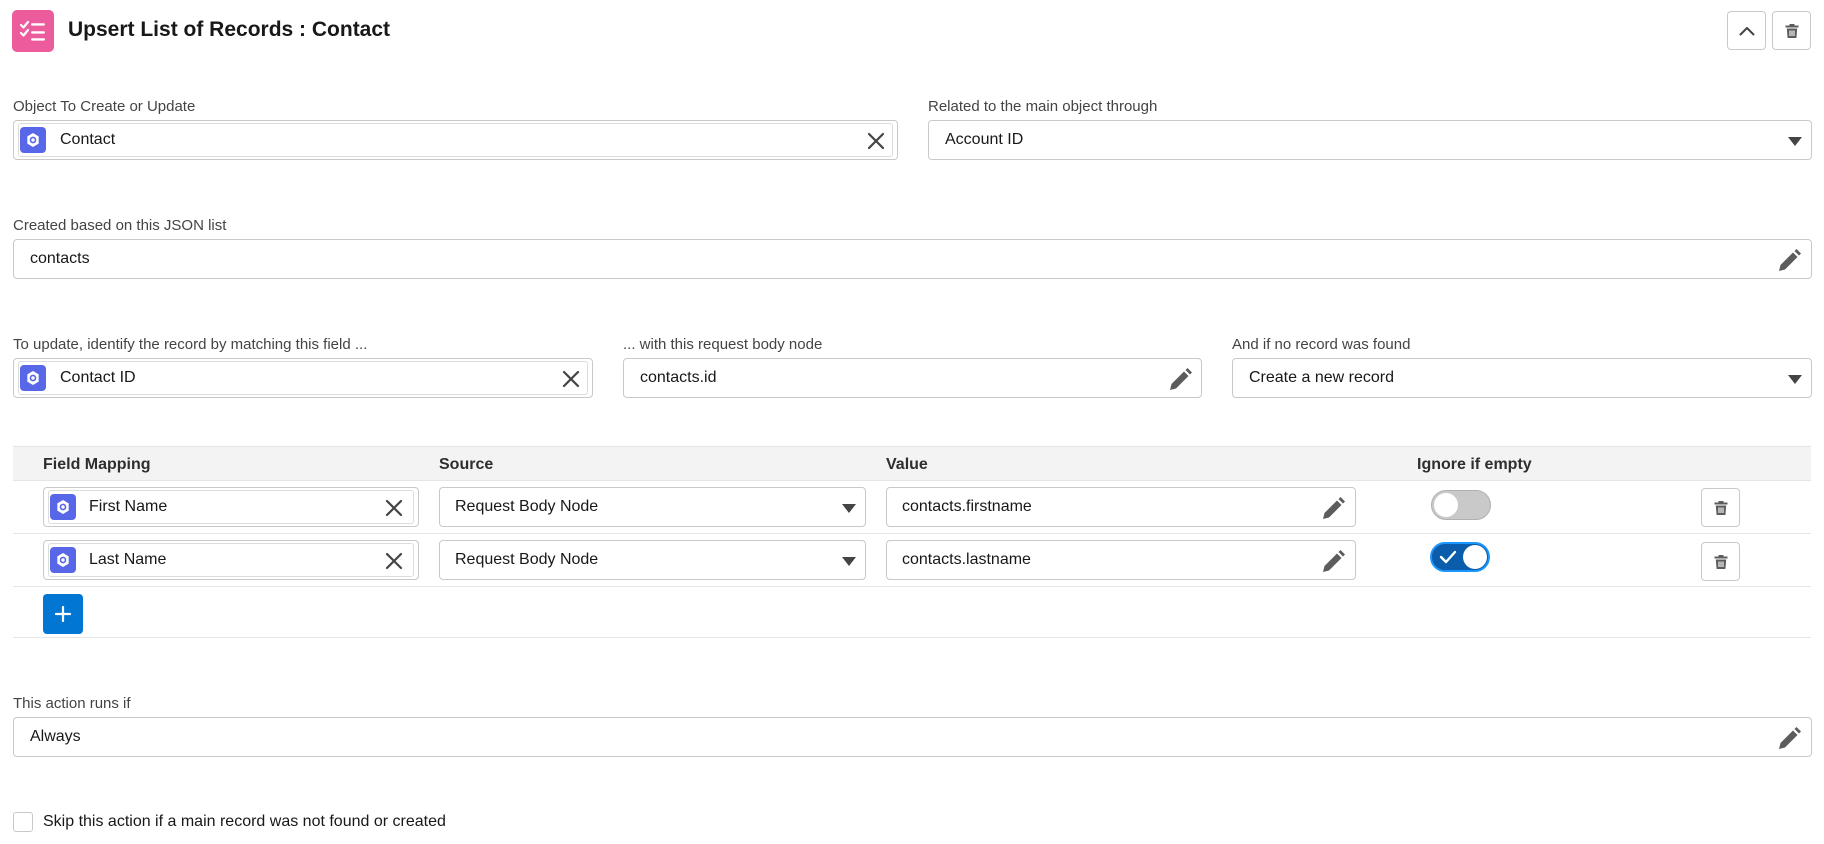  Describe the element at coordinates (128, 506) in the screenshot. I see `mapping-field-value: First Name` at that location.